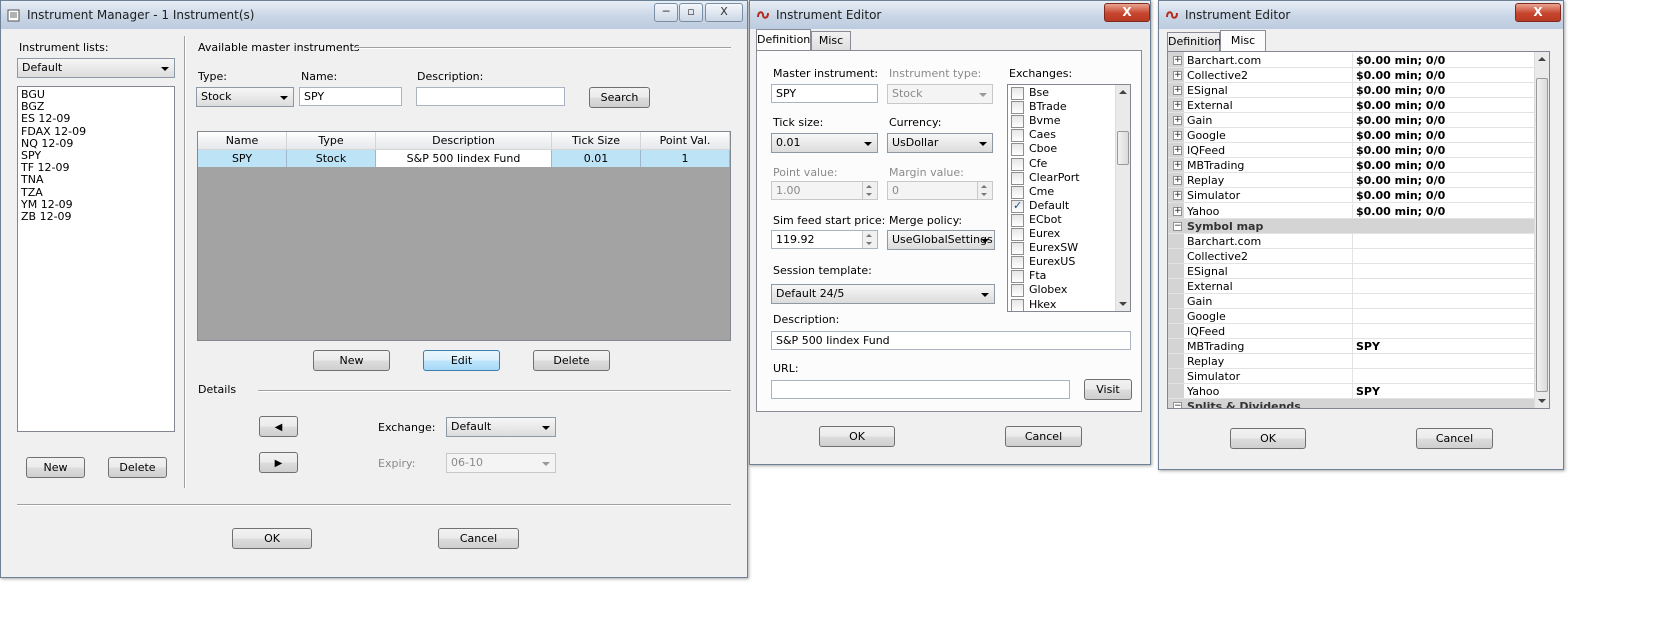 This screenshot has height=622, width=1666. Describe the element at coordinates (1351, 121) in the screenshot. I see `property-row: + Gain $0.00 min; 0/0` at that location.